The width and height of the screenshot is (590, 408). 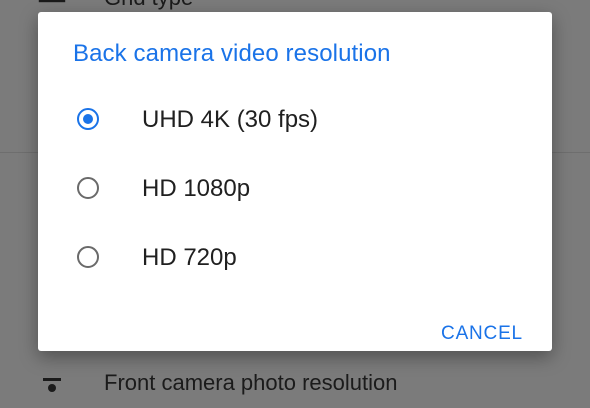 What do you see at coordinates (295, 190) in the screenshot?
I see `option-hd-1080p: HD 1080p` at bounding box center [295, 190].